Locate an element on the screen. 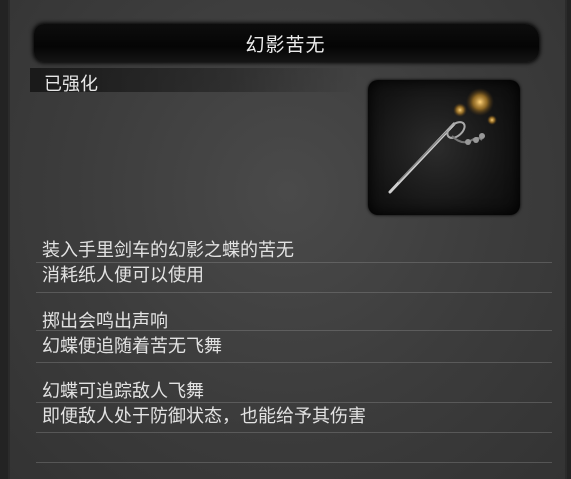 Image resolution: width=571 pixels, height=479 pixels. description-line: 装入手里剑车的幻影之蝶的苦无 is located at coordinates (168, 250).